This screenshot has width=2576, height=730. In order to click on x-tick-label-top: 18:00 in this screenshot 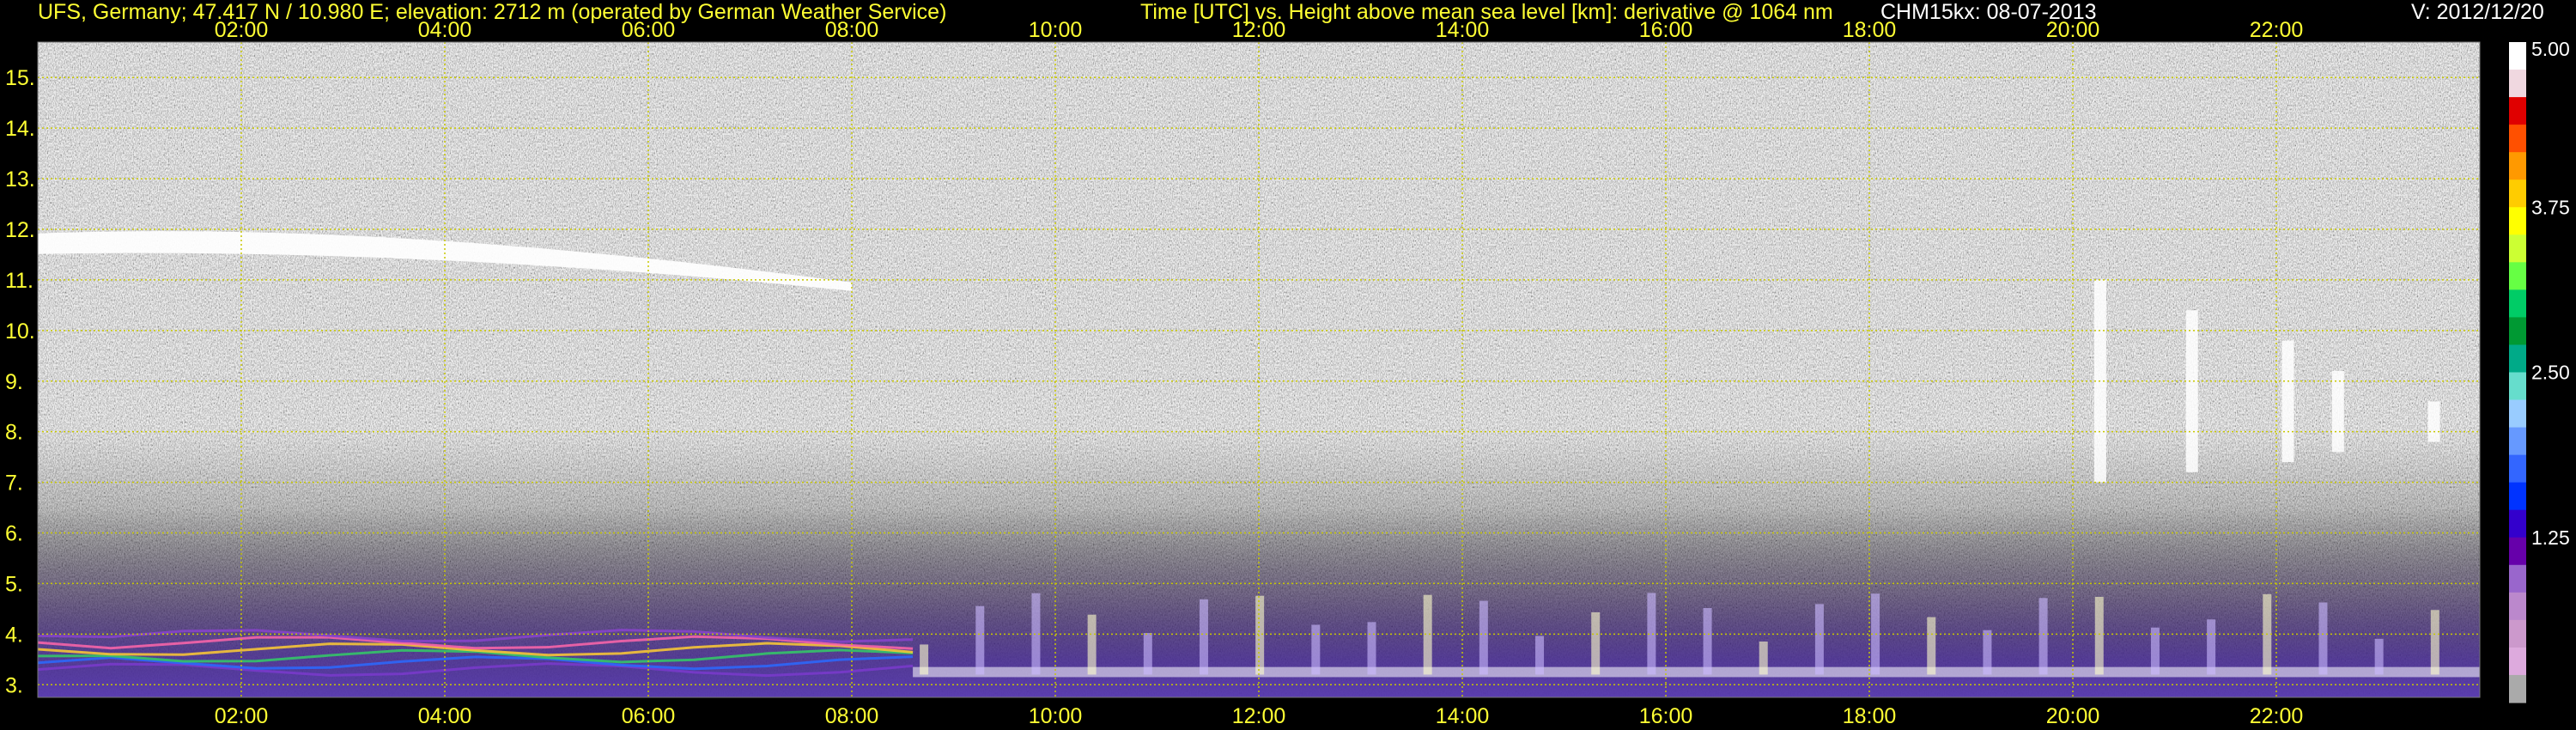, I will do `click(1870, 30)`.